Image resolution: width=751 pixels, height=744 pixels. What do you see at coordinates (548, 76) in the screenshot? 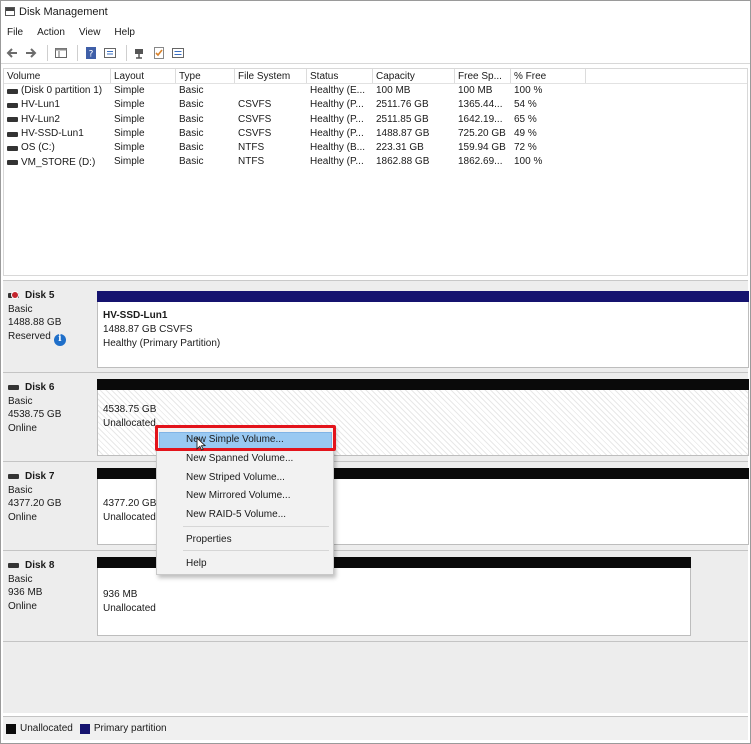
I see `column-header-percent-free: % Free` at bounding box center [548, 76].